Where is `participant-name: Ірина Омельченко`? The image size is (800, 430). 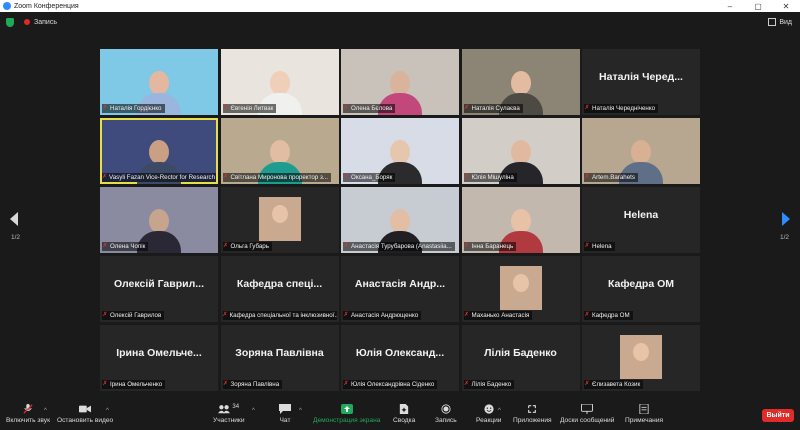
participant-name: Ірина Омельченко is located at coordinates (136, 384).